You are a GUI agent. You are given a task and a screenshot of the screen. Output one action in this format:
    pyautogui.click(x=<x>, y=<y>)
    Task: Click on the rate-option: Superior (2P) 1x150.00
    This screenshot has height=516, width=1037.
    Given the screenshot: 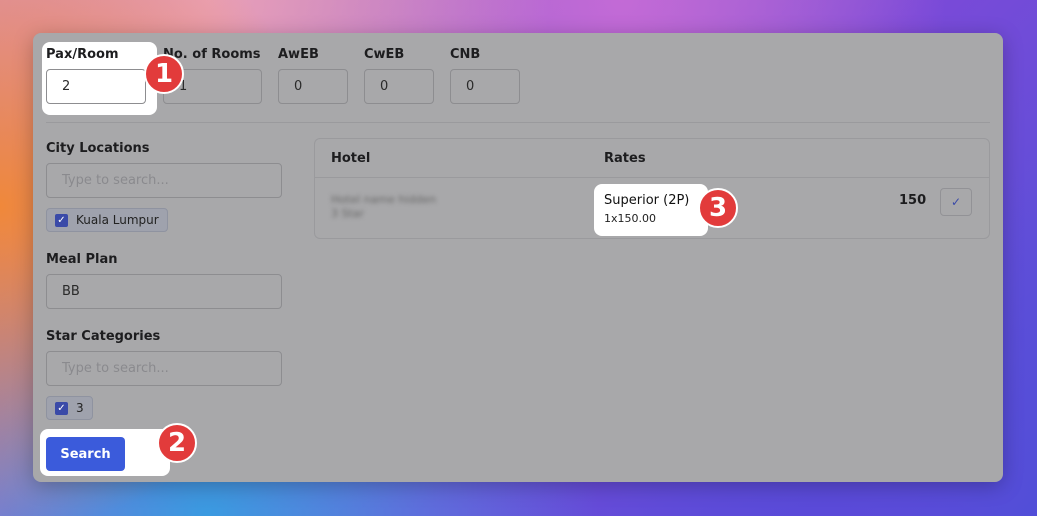 What is the action you would take?
    pyautogui.click(x=651, y=210)
    